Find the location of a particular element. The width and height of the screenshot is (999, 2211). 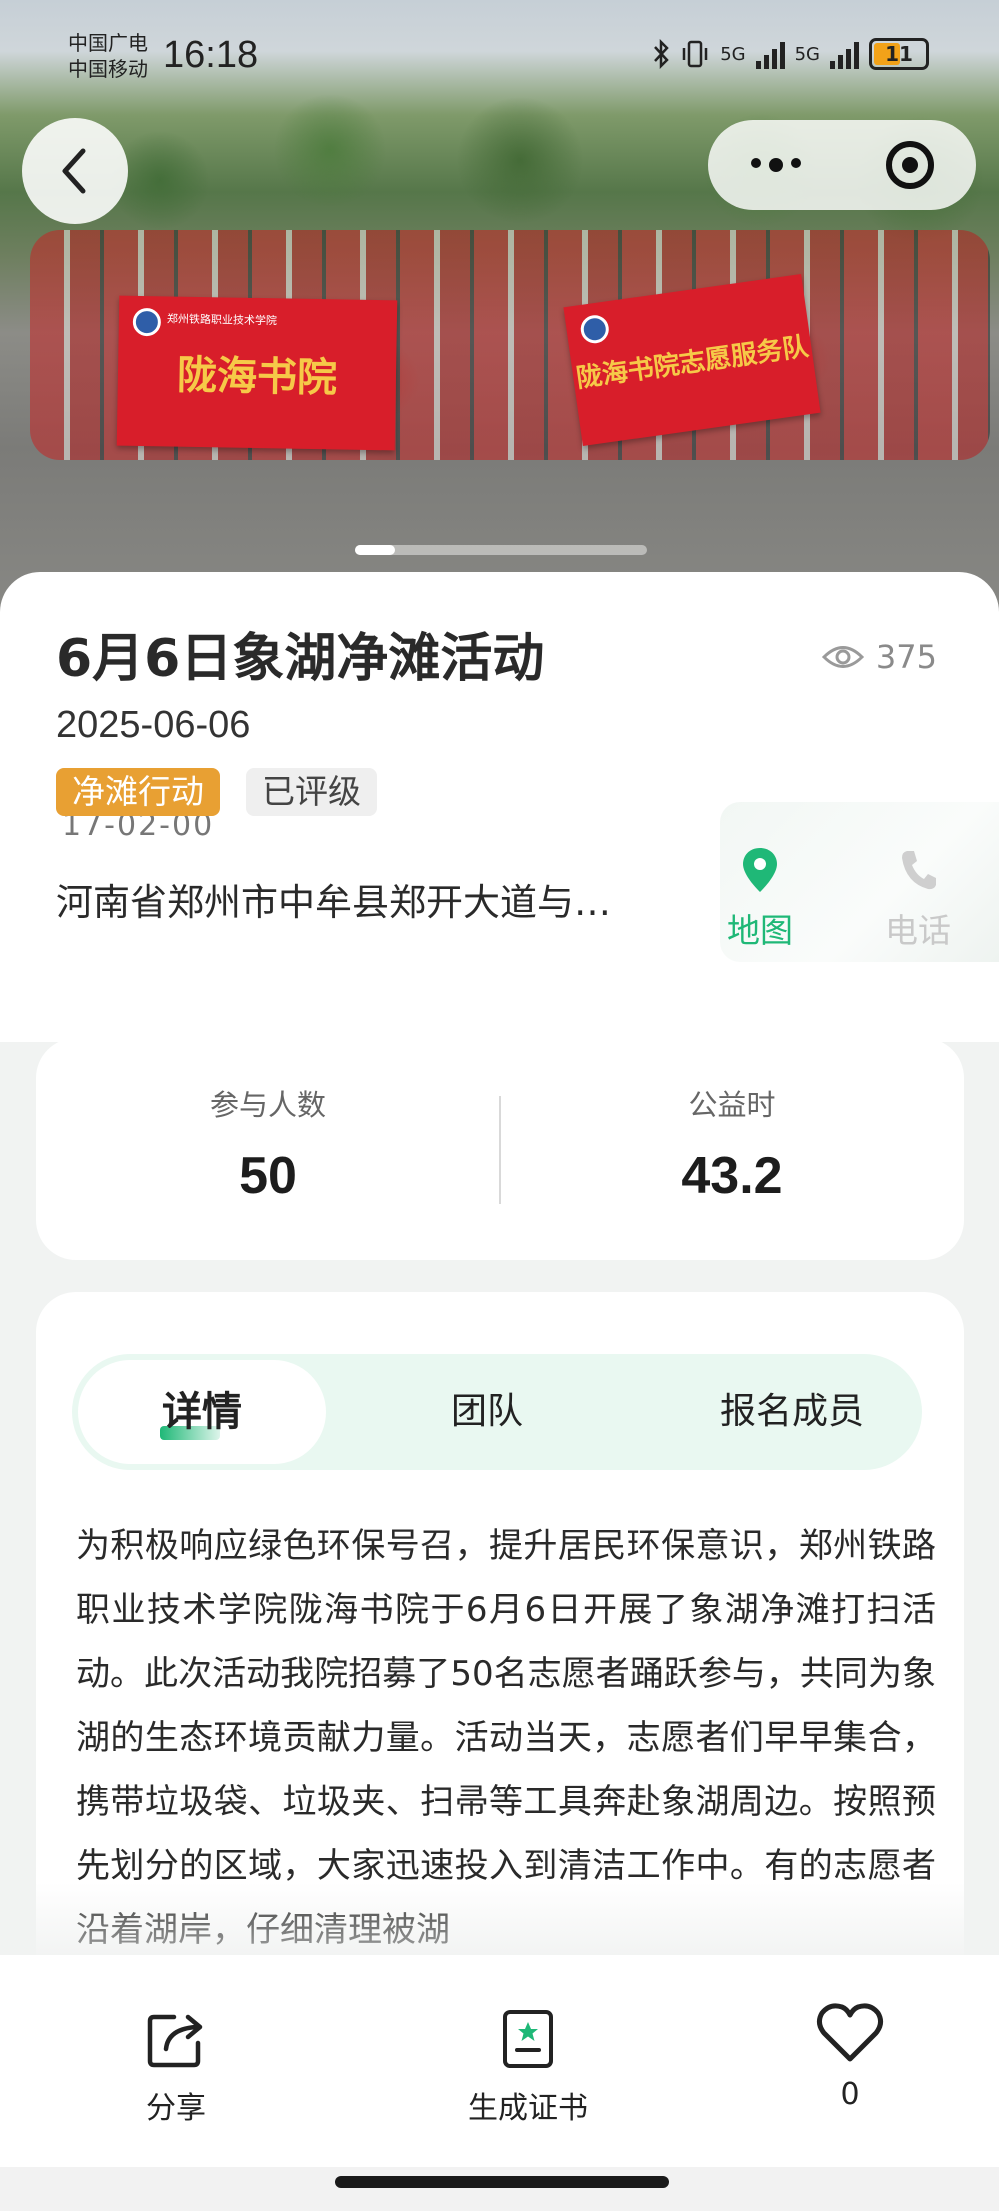

view-count: 375 is located at coordinates (879, 657).